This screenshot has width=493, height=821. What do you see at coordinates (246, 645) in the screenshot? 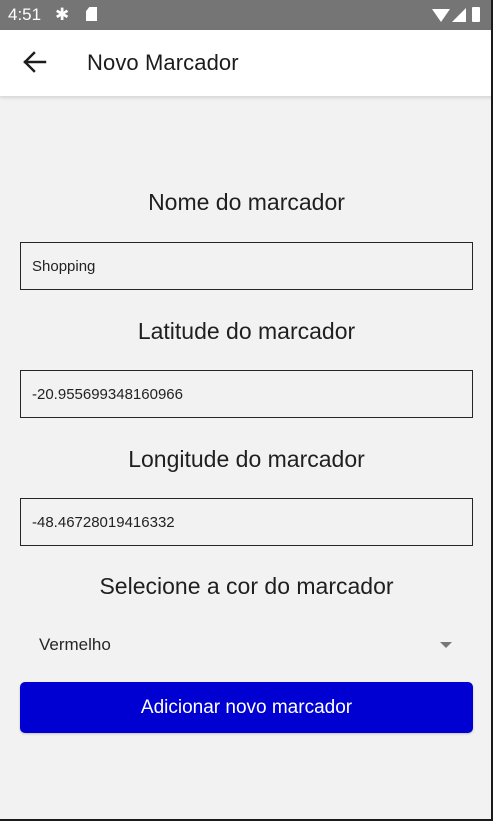
I see `color-dropdown: Vermelho` at bounding box center [246, 645].